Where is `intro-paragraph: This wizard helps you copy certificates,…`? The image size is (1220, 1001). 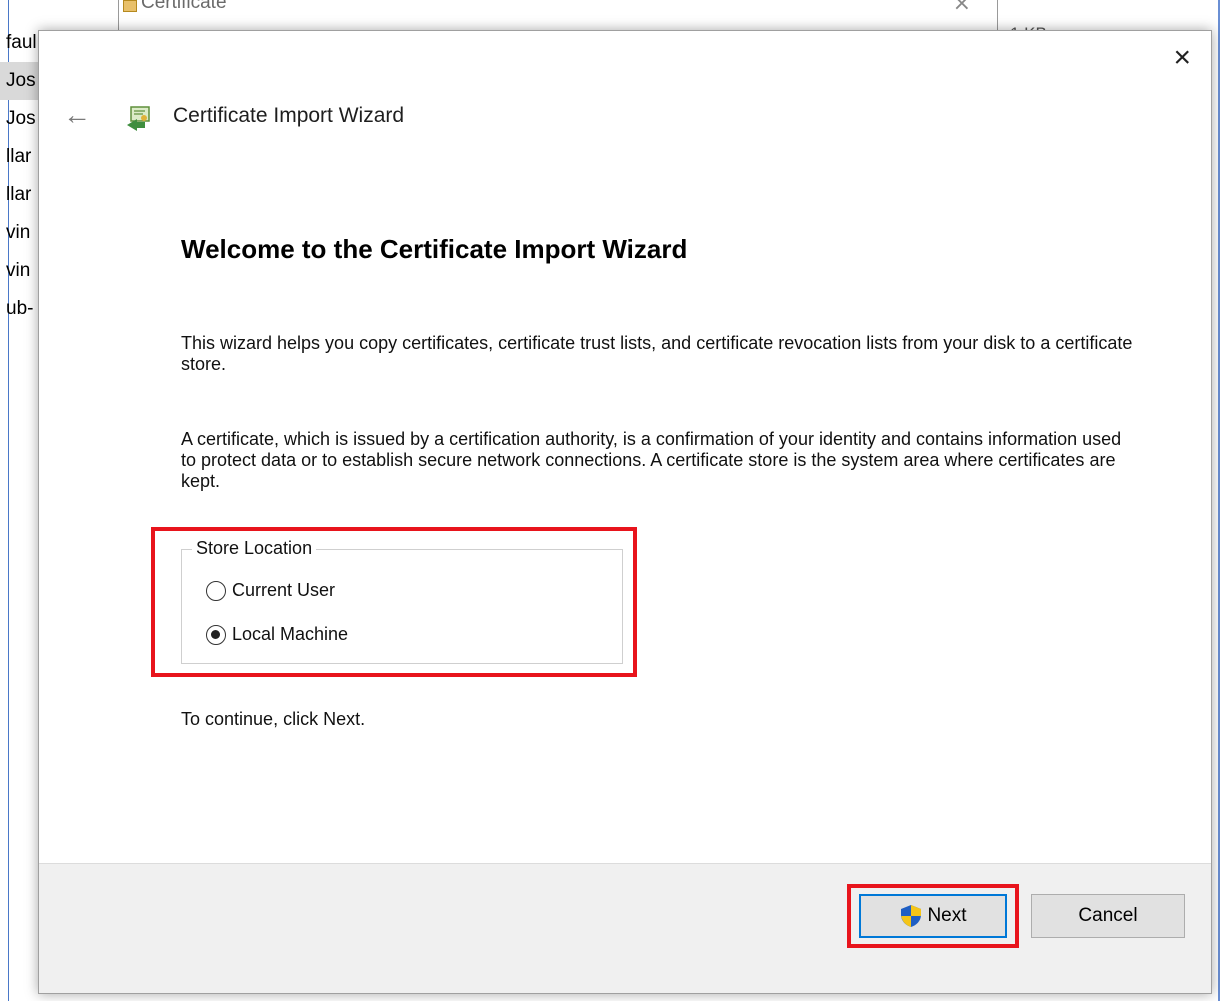 intro-paragraph: This wizard helps you copy certificates,… is located at coordinates (657, 353).